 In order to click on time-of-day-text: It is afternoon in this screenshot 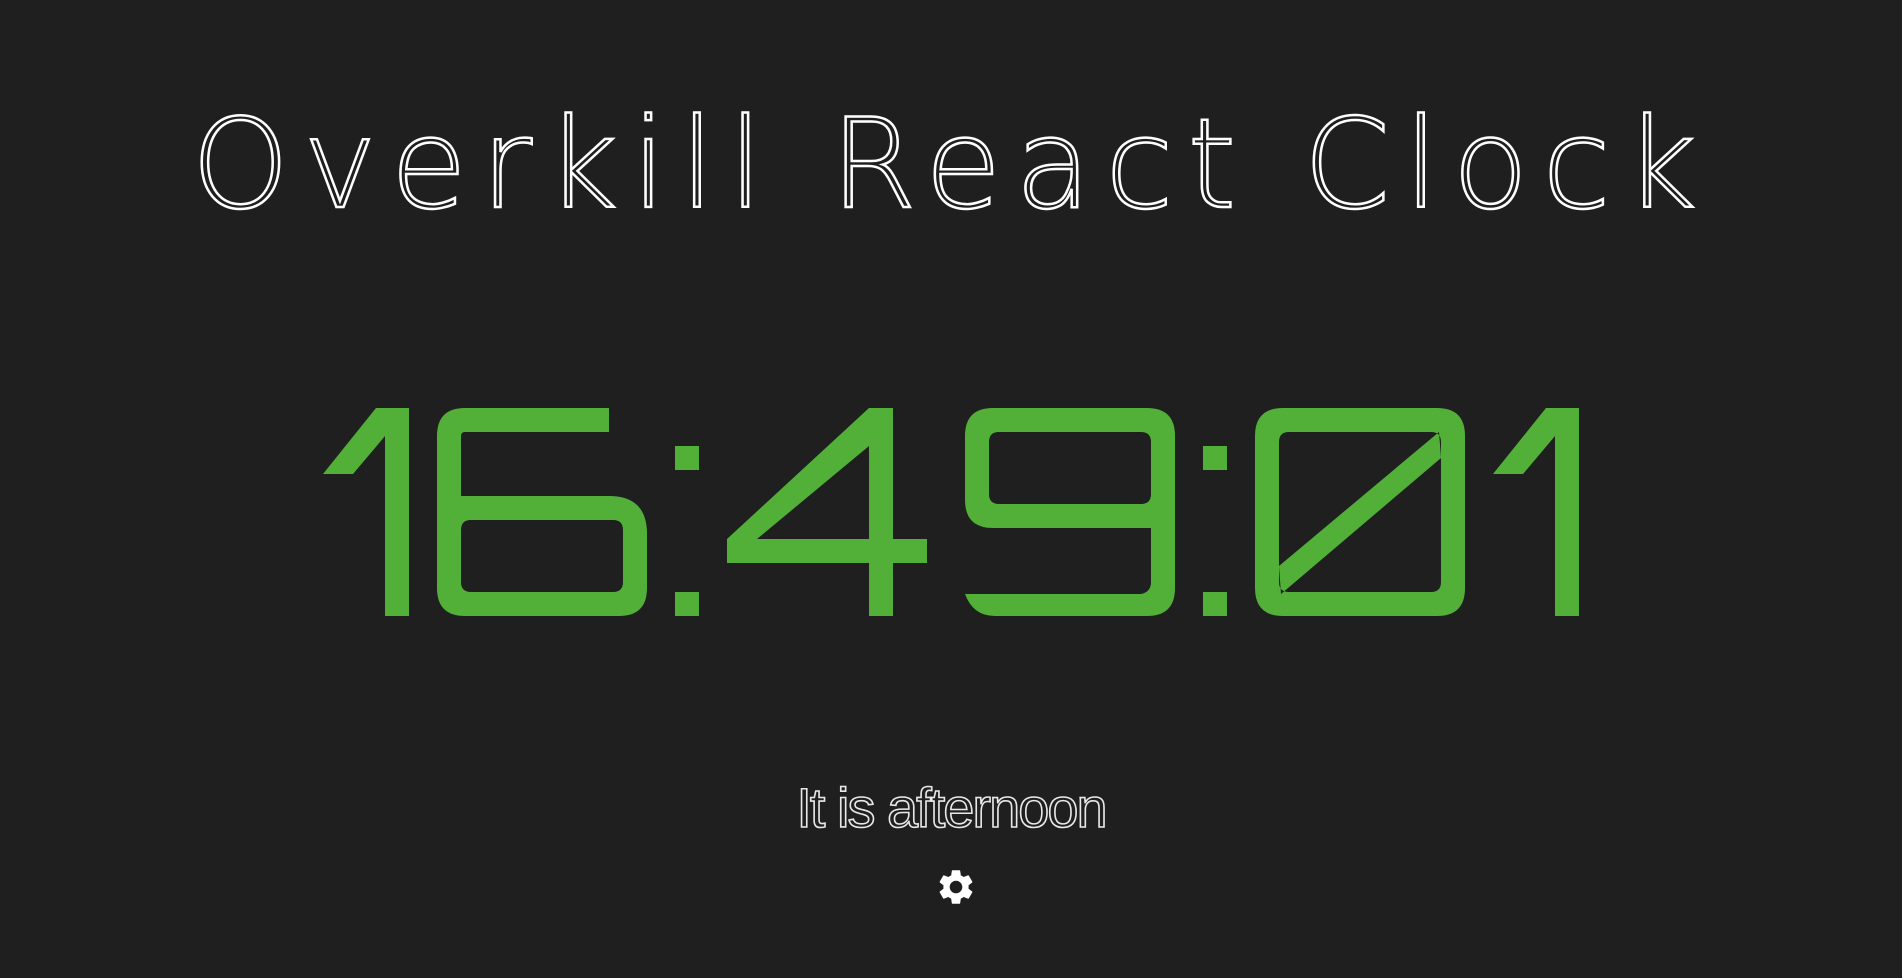, I will do `click(952, 807)`.